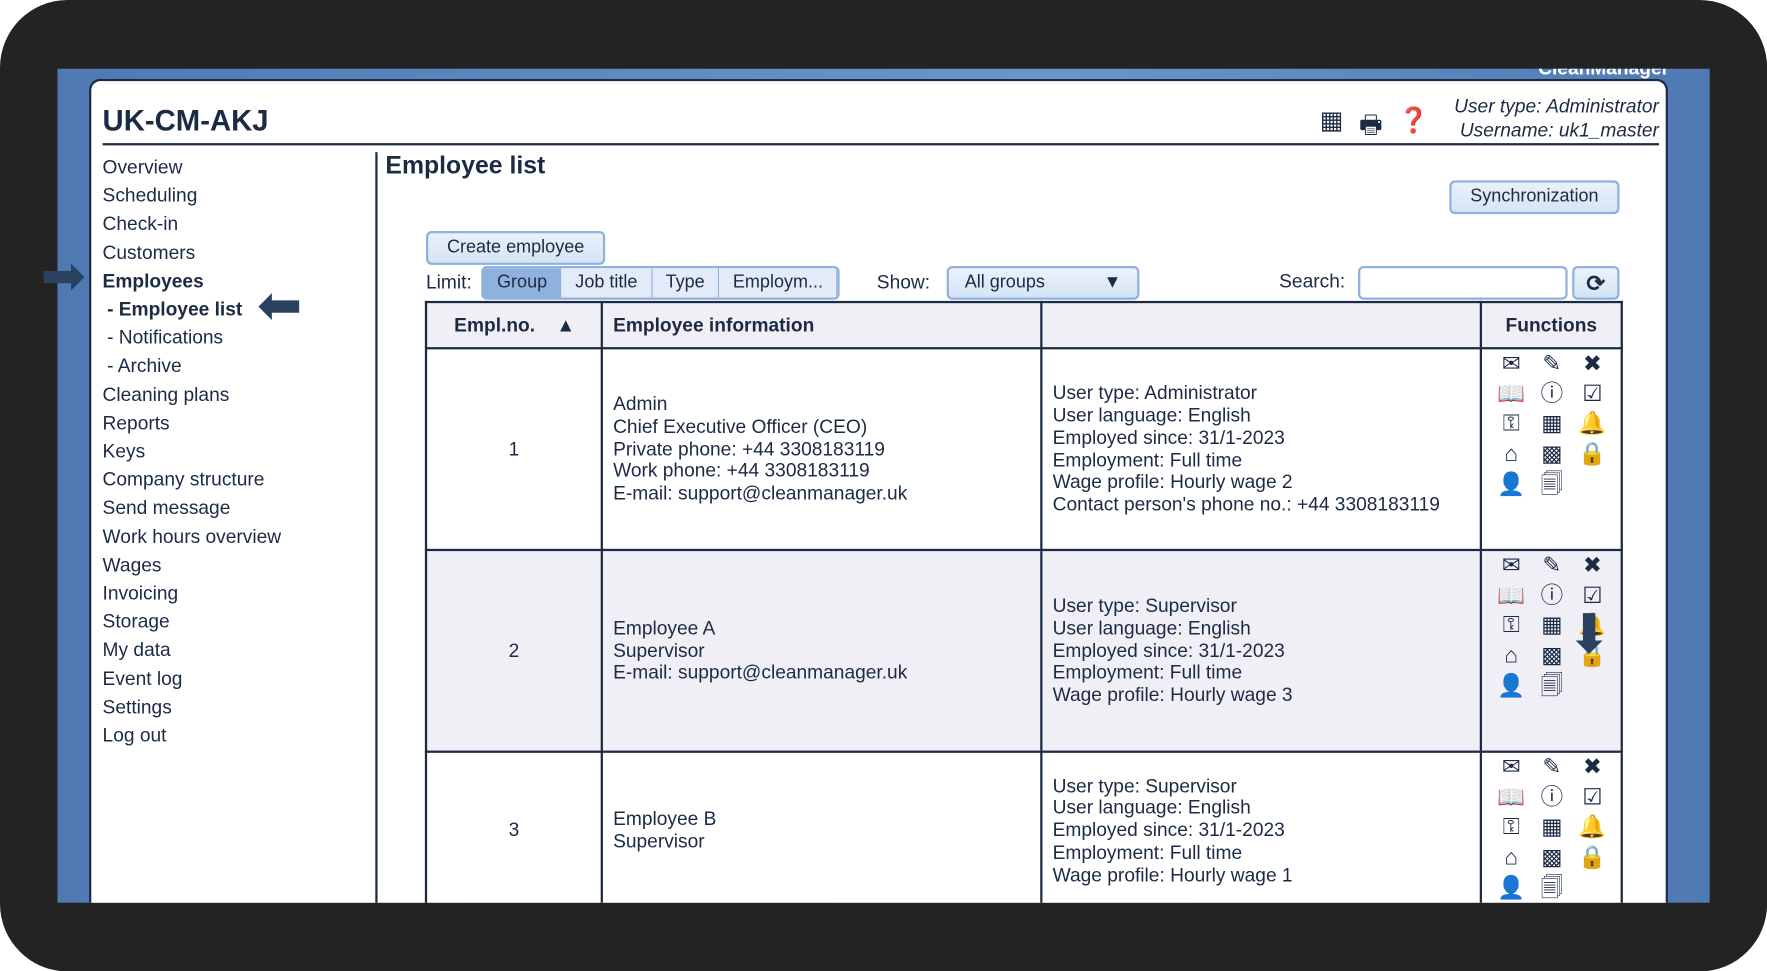 The height and width of the screenshot is (971, 1767). What do you see at coordinates (607, 283) in the screenshot?
I see `tab-job-title: Job title` at bounding box center [607, 283].